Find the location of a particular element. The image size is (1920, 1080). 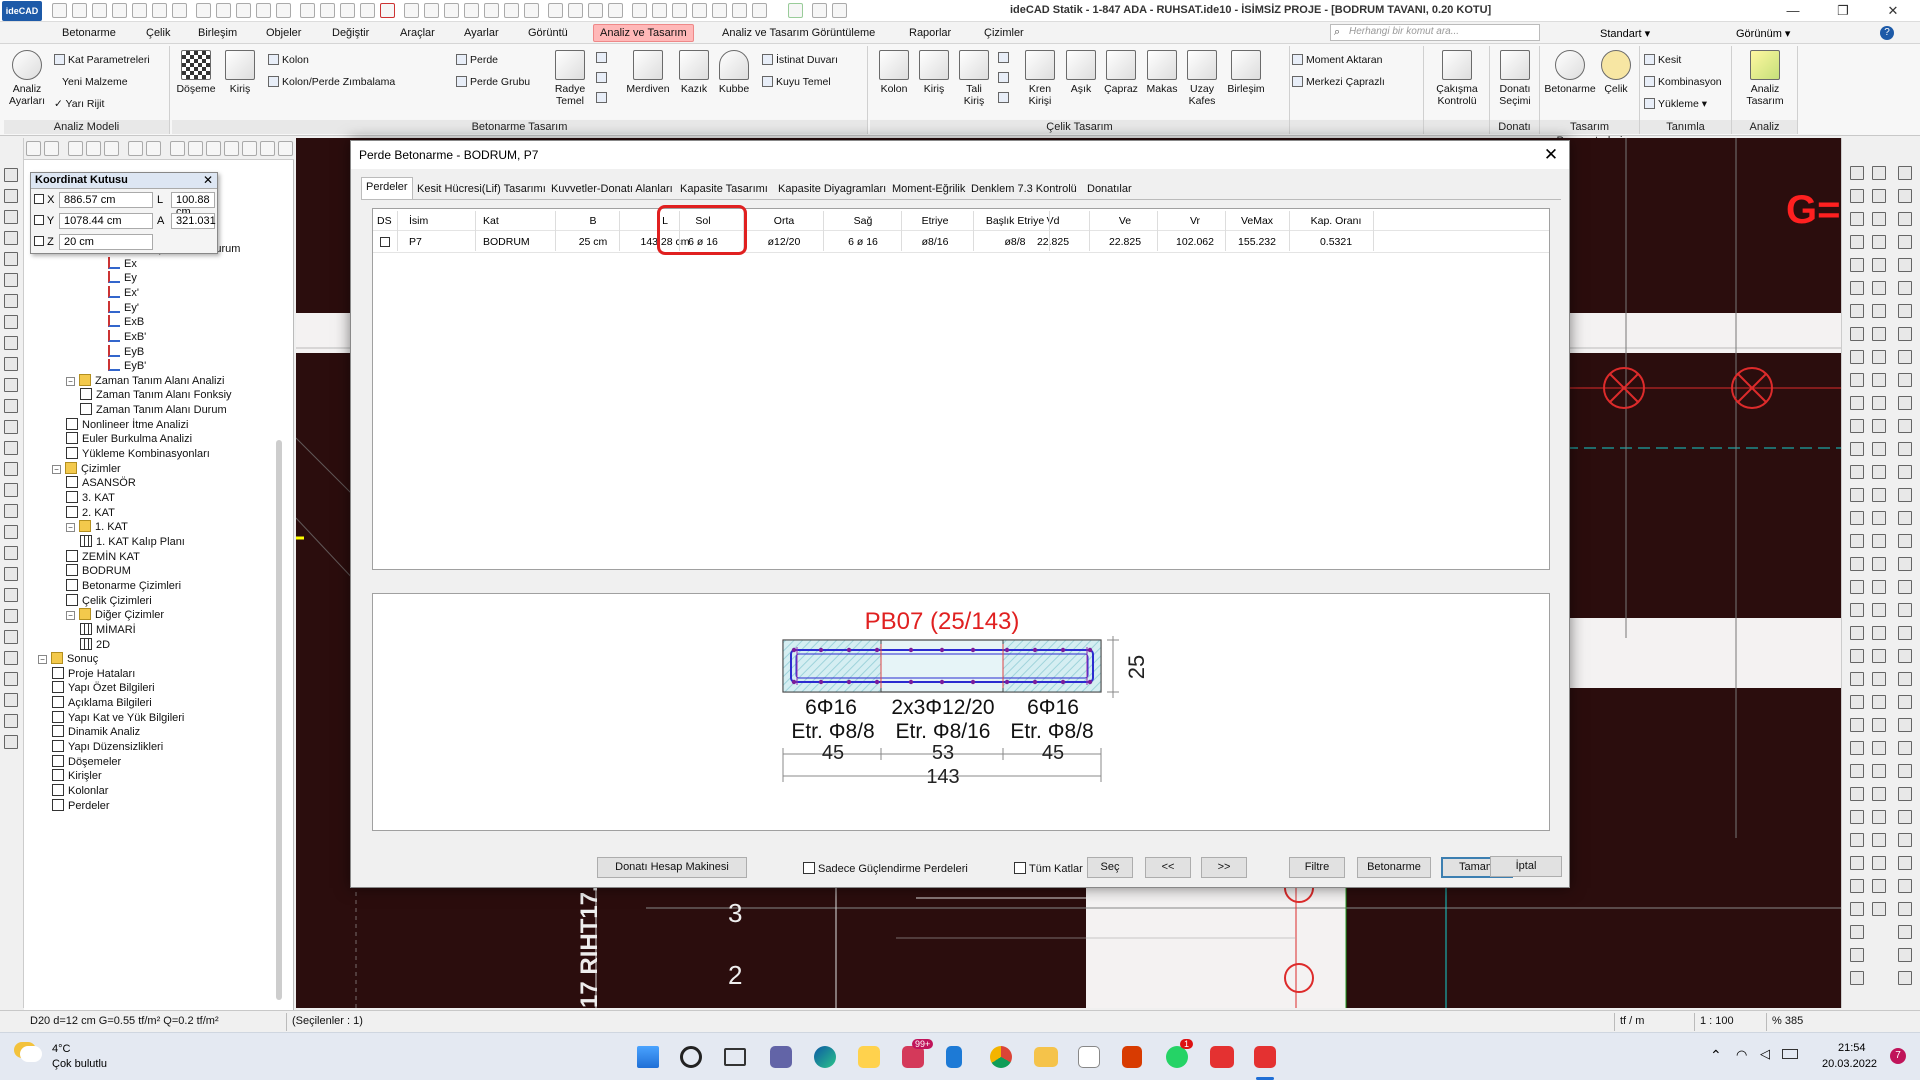

tree-item: EyB is located at coordinates (126, 351).